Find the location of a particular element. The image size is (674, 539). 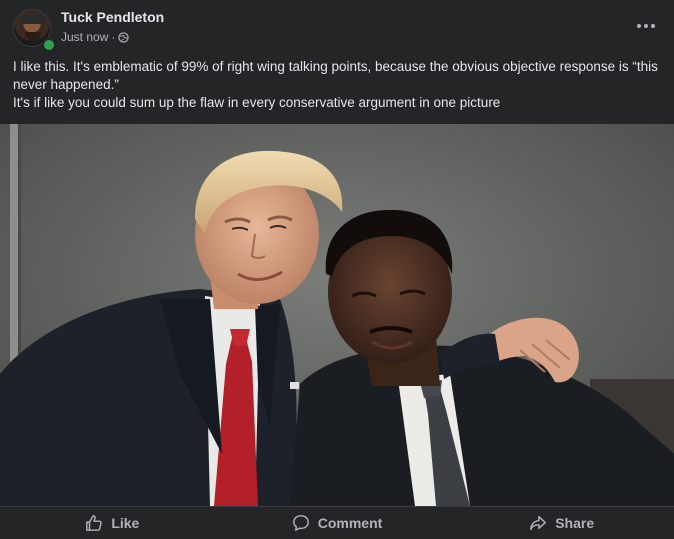

post-meta: Just now · is located at coordinates (95, 37).